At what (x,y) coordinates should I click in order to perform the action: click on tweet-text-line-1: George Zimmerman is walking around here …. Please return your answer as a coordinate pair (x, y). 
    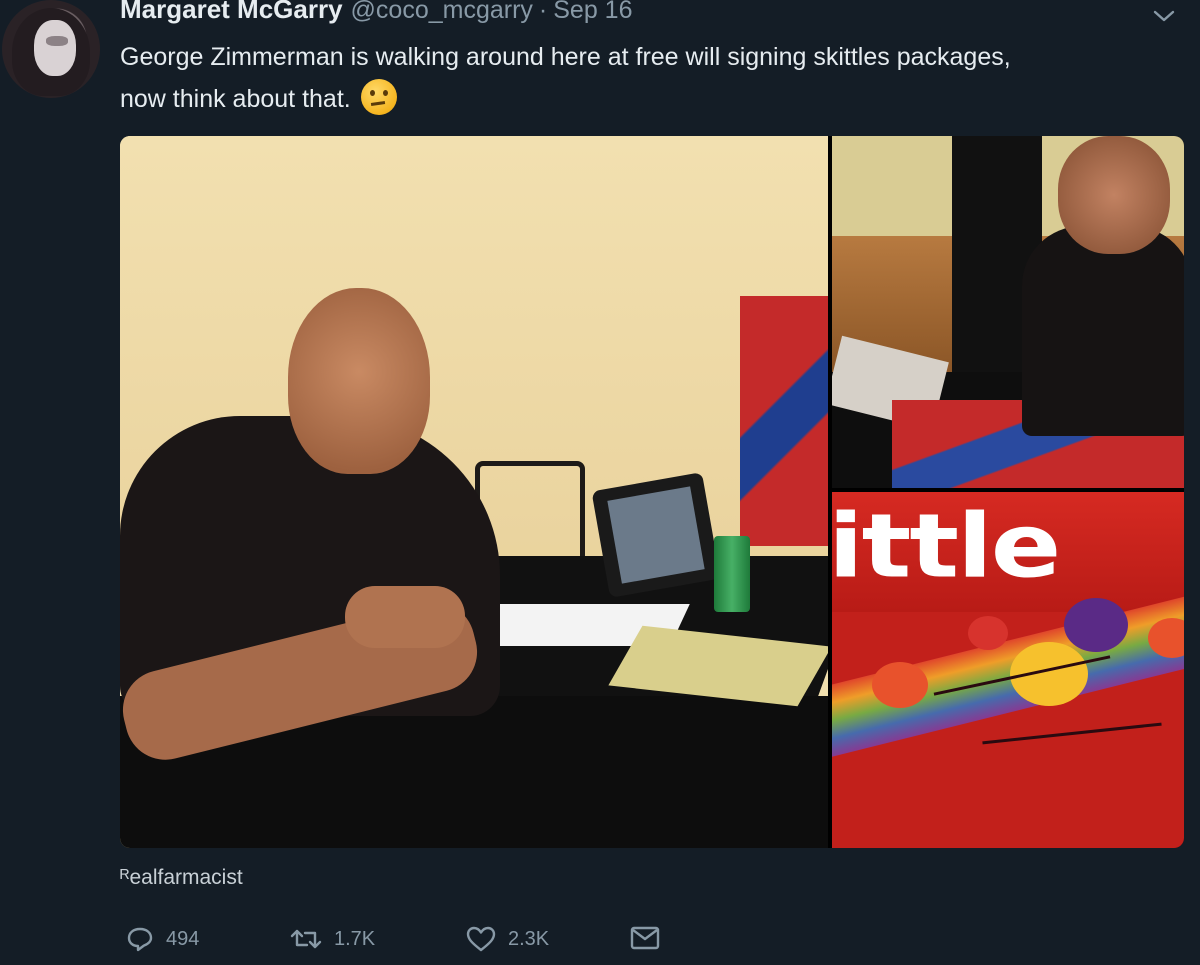
    Looking at the image, I should click on (565, 57).